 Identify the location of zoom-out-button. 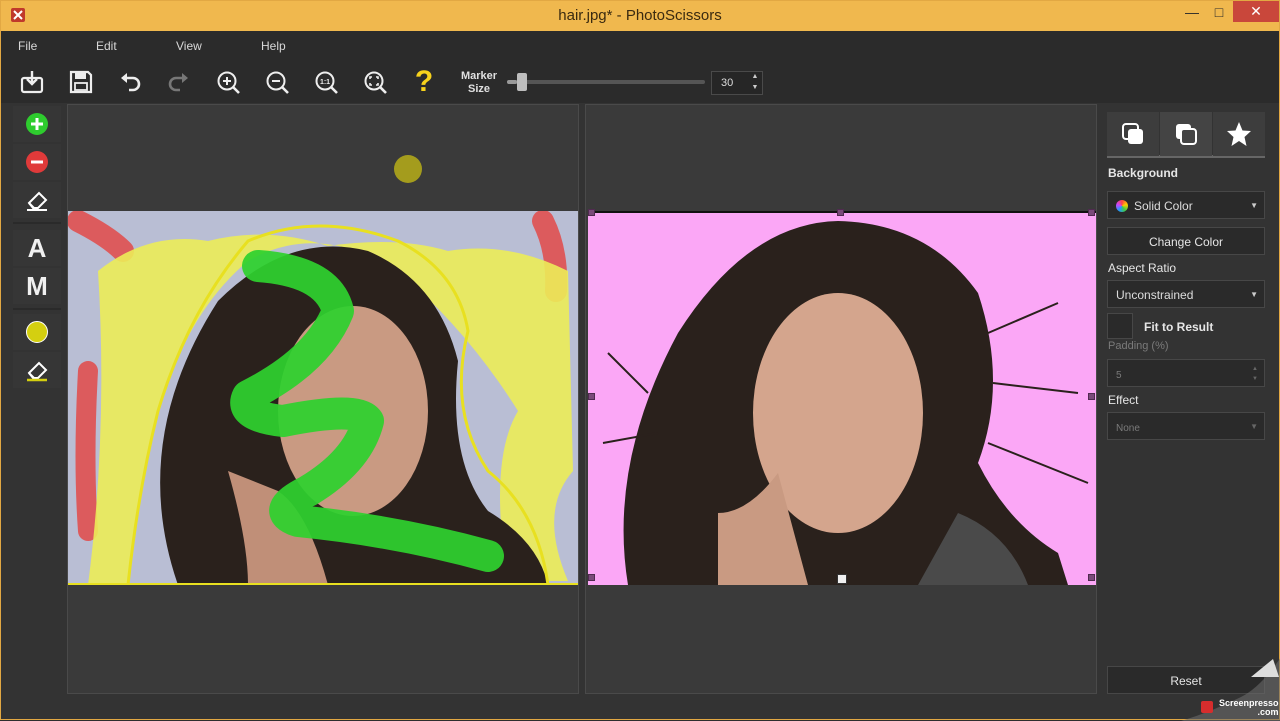
(277, 82).